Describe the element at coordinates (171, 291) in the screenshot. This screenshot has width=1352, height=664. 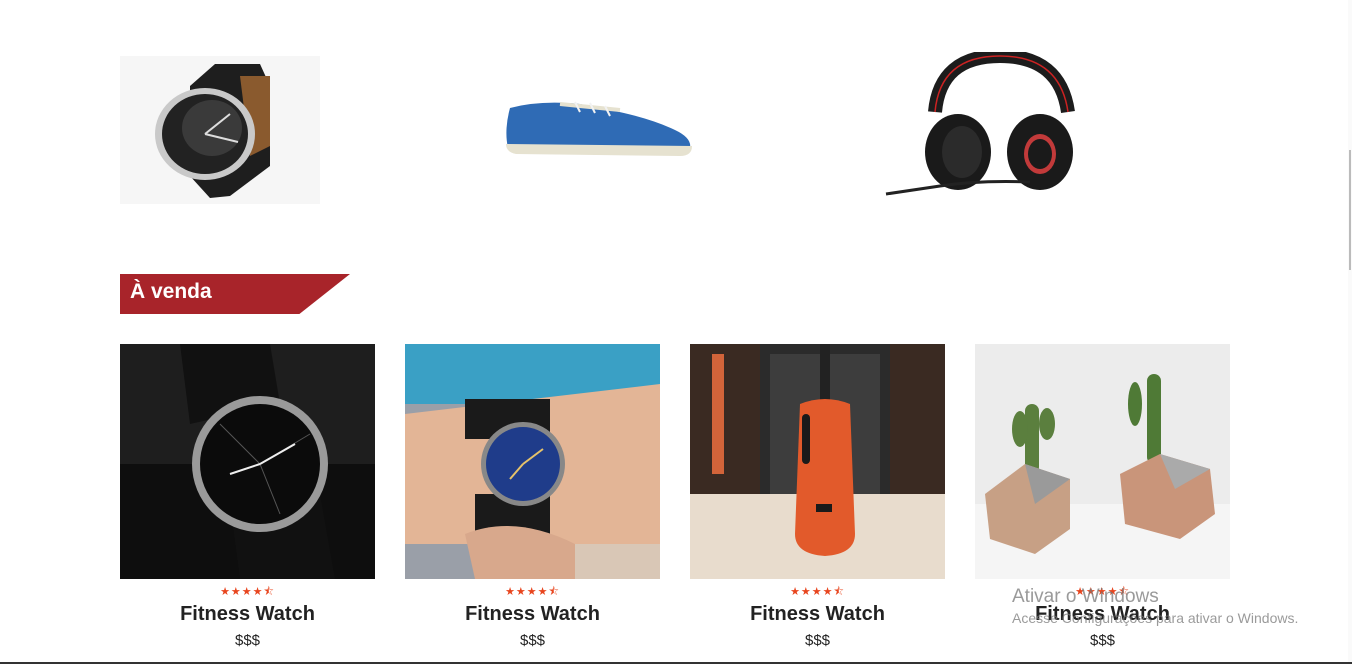
I see `section-title: À venda` at that location.